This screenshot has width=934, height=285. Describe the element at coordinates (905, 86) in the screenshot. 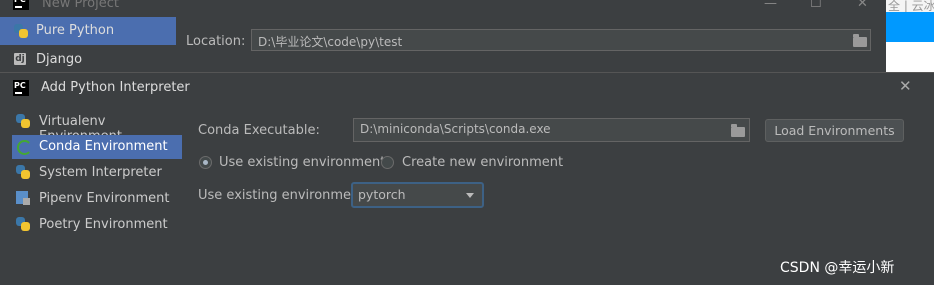

I see `close-icon: ✕` at that location.